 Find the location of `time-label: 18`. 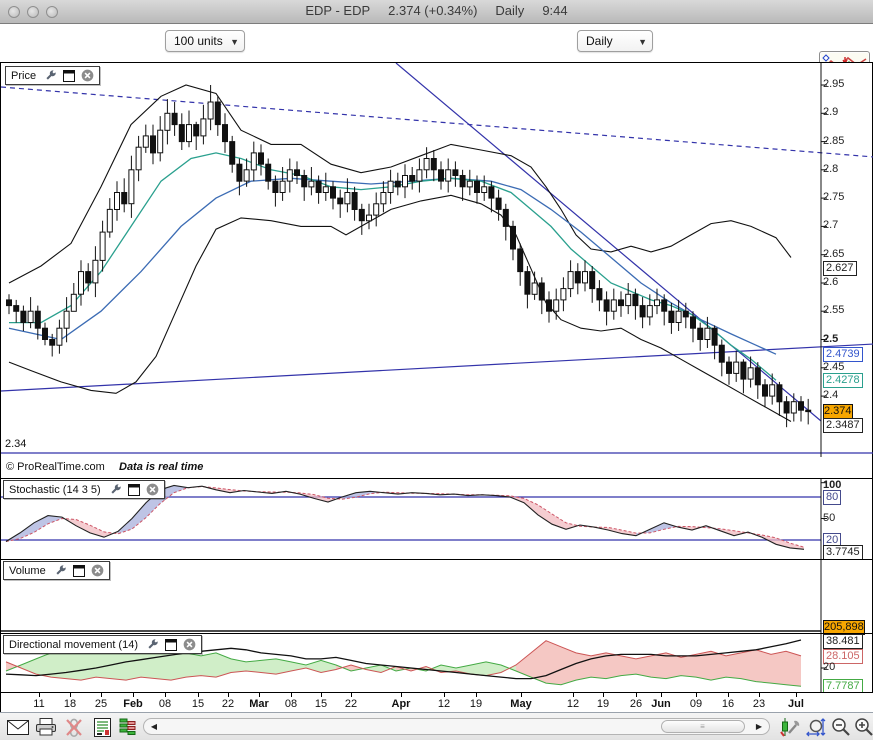

time-label: 18 is located at coordinates (70, 704).